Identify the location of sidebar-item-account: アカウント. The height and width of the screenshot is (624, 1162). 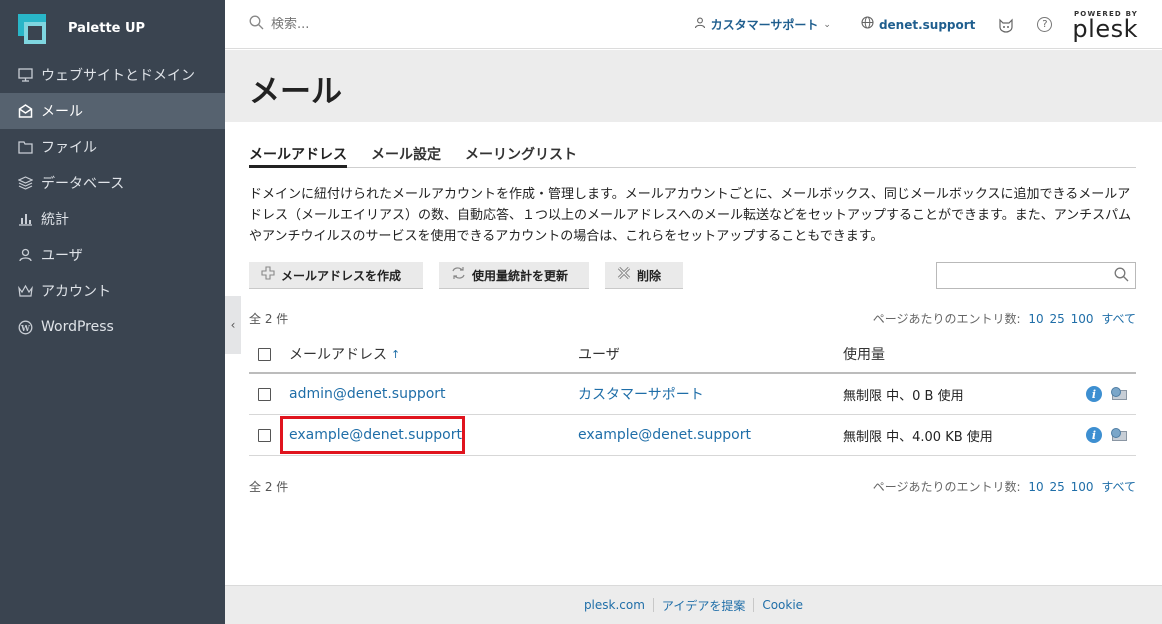
(112, 291).